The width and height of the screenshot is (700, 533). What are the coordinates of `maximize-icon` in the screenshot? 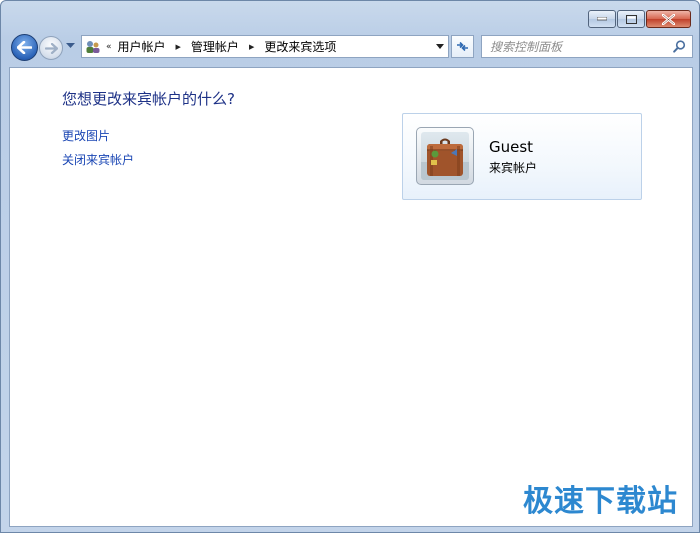 It's located at (631, 19).